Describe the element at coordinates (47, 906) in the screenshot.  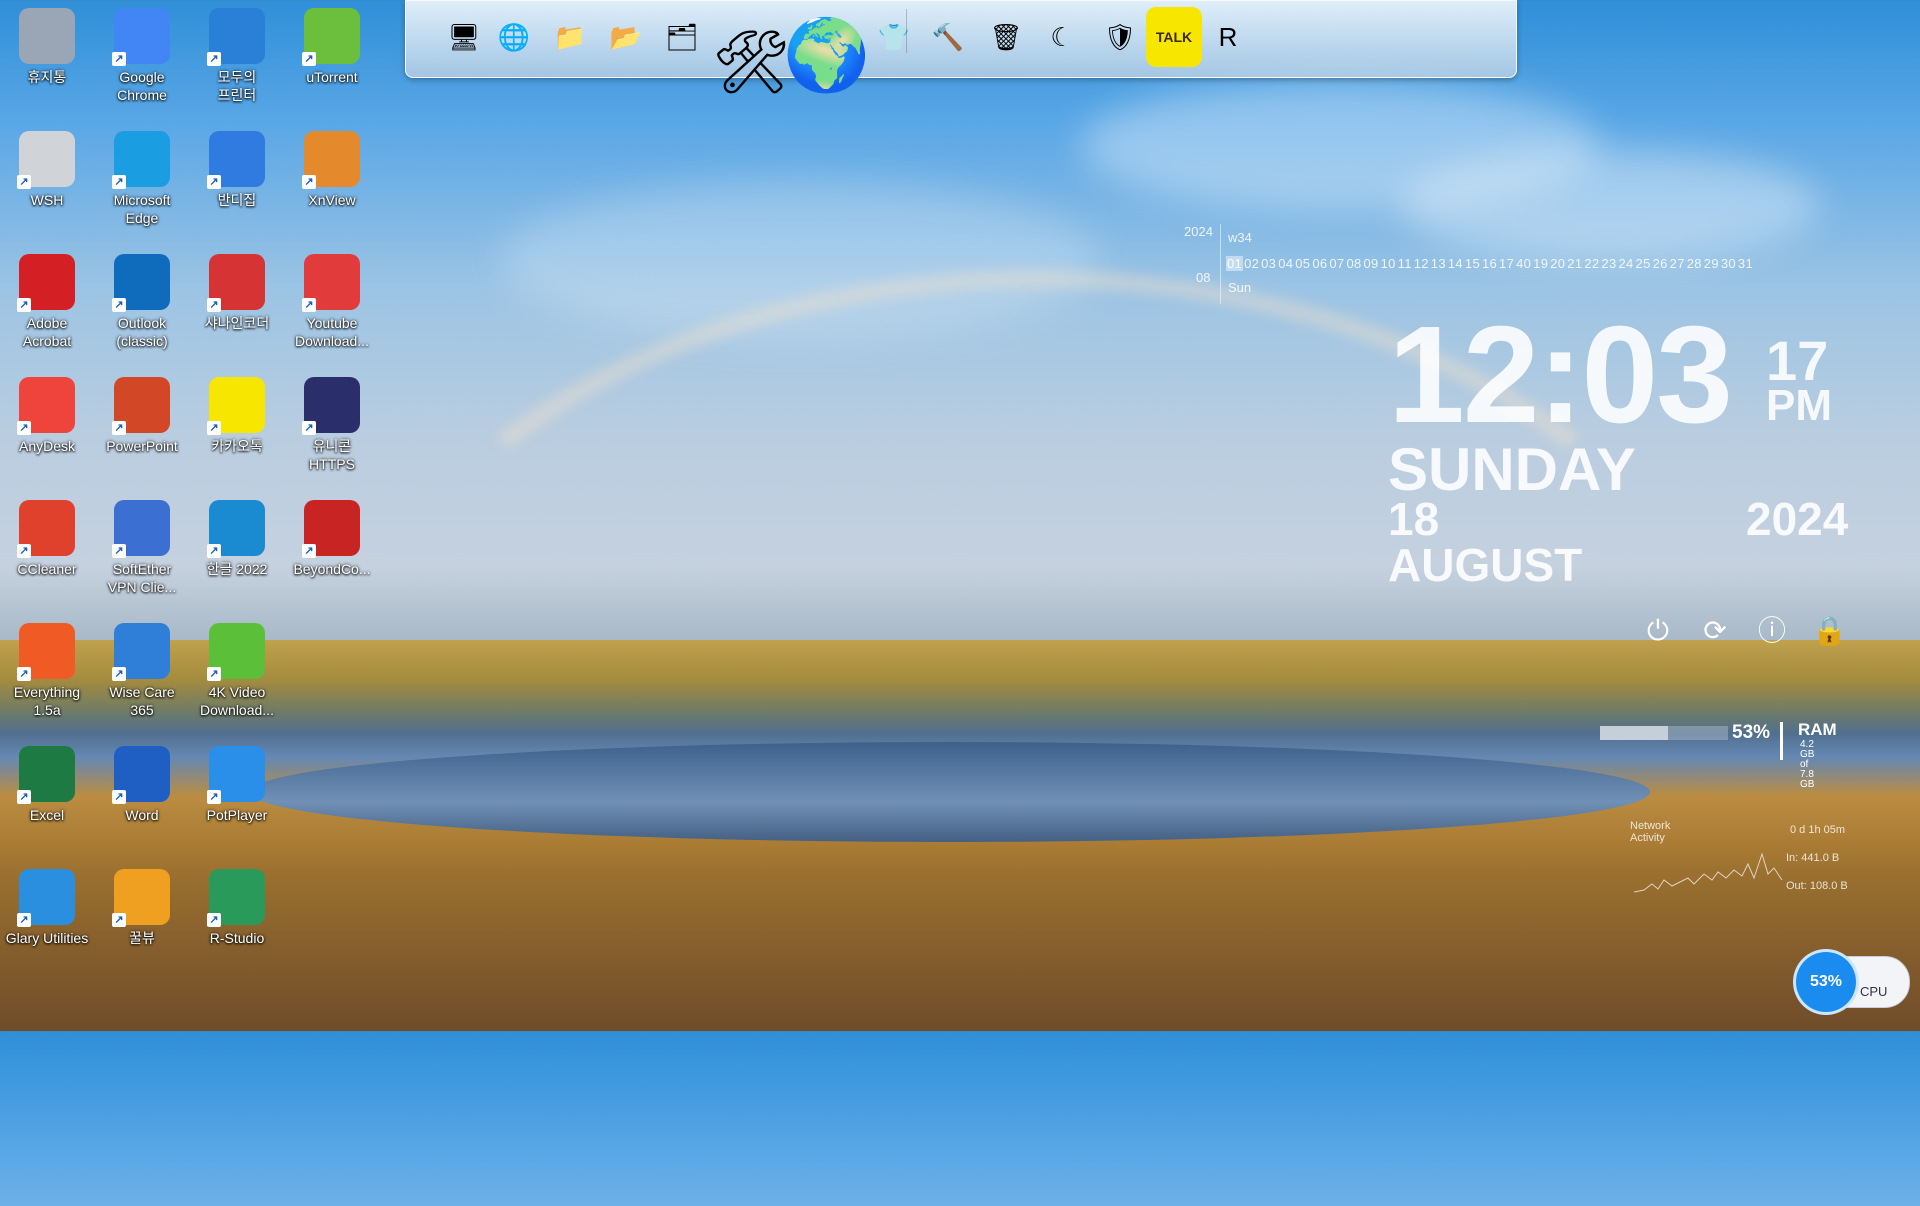
I see `desktop-icon: ↗ Glary Utilities` at that location.